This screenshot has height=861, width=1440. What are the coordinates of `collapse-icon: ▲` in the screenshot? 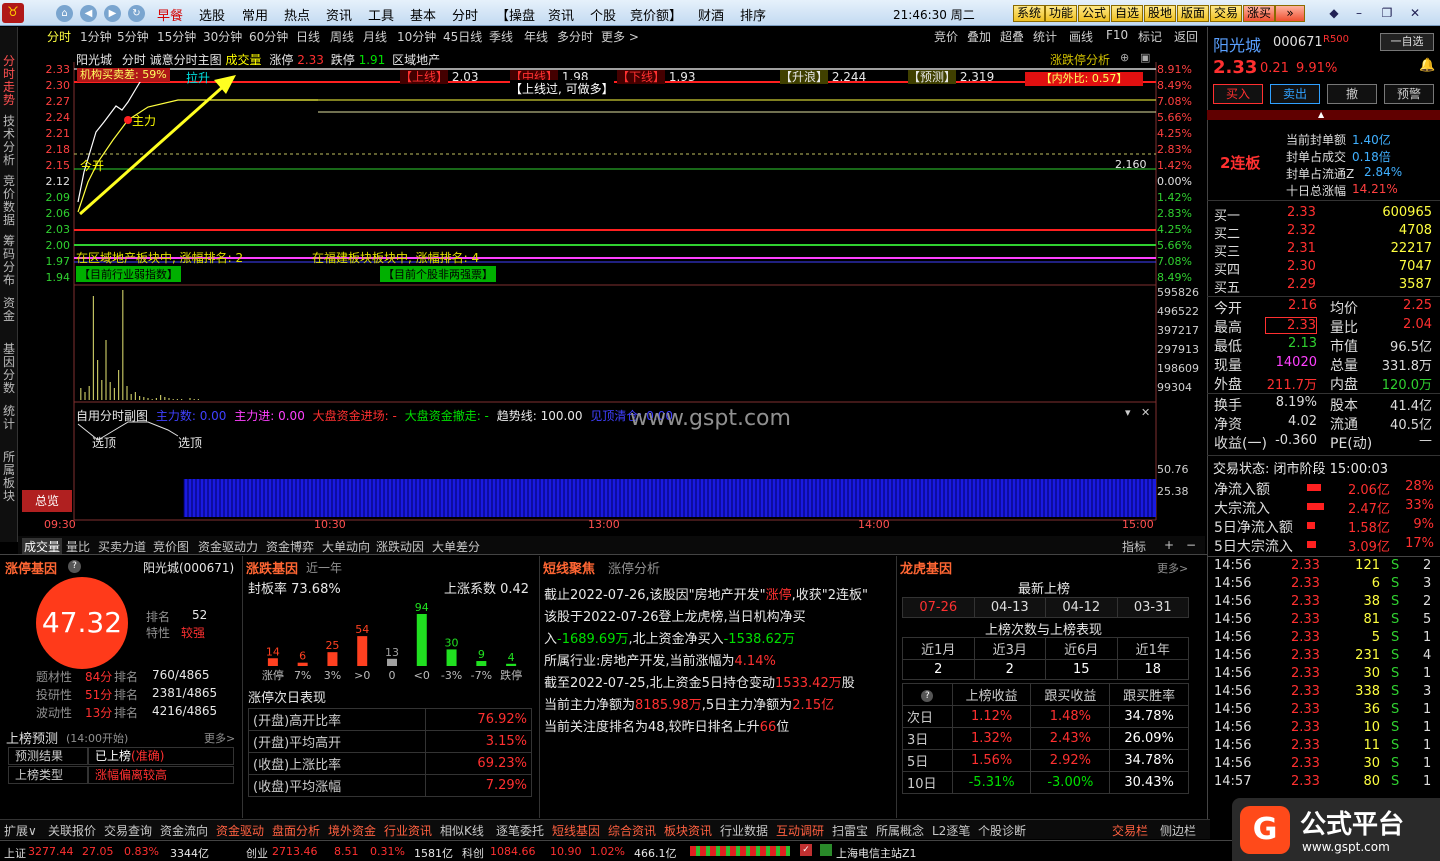 It's located at (1324, 115).